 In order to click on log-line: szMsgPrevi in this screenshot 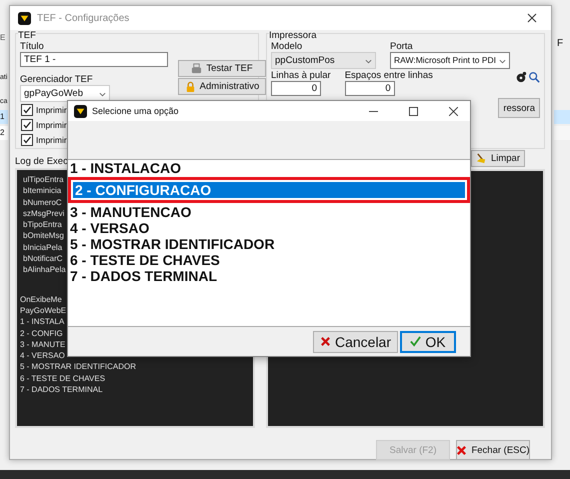, I will do `click(43, 214)`.